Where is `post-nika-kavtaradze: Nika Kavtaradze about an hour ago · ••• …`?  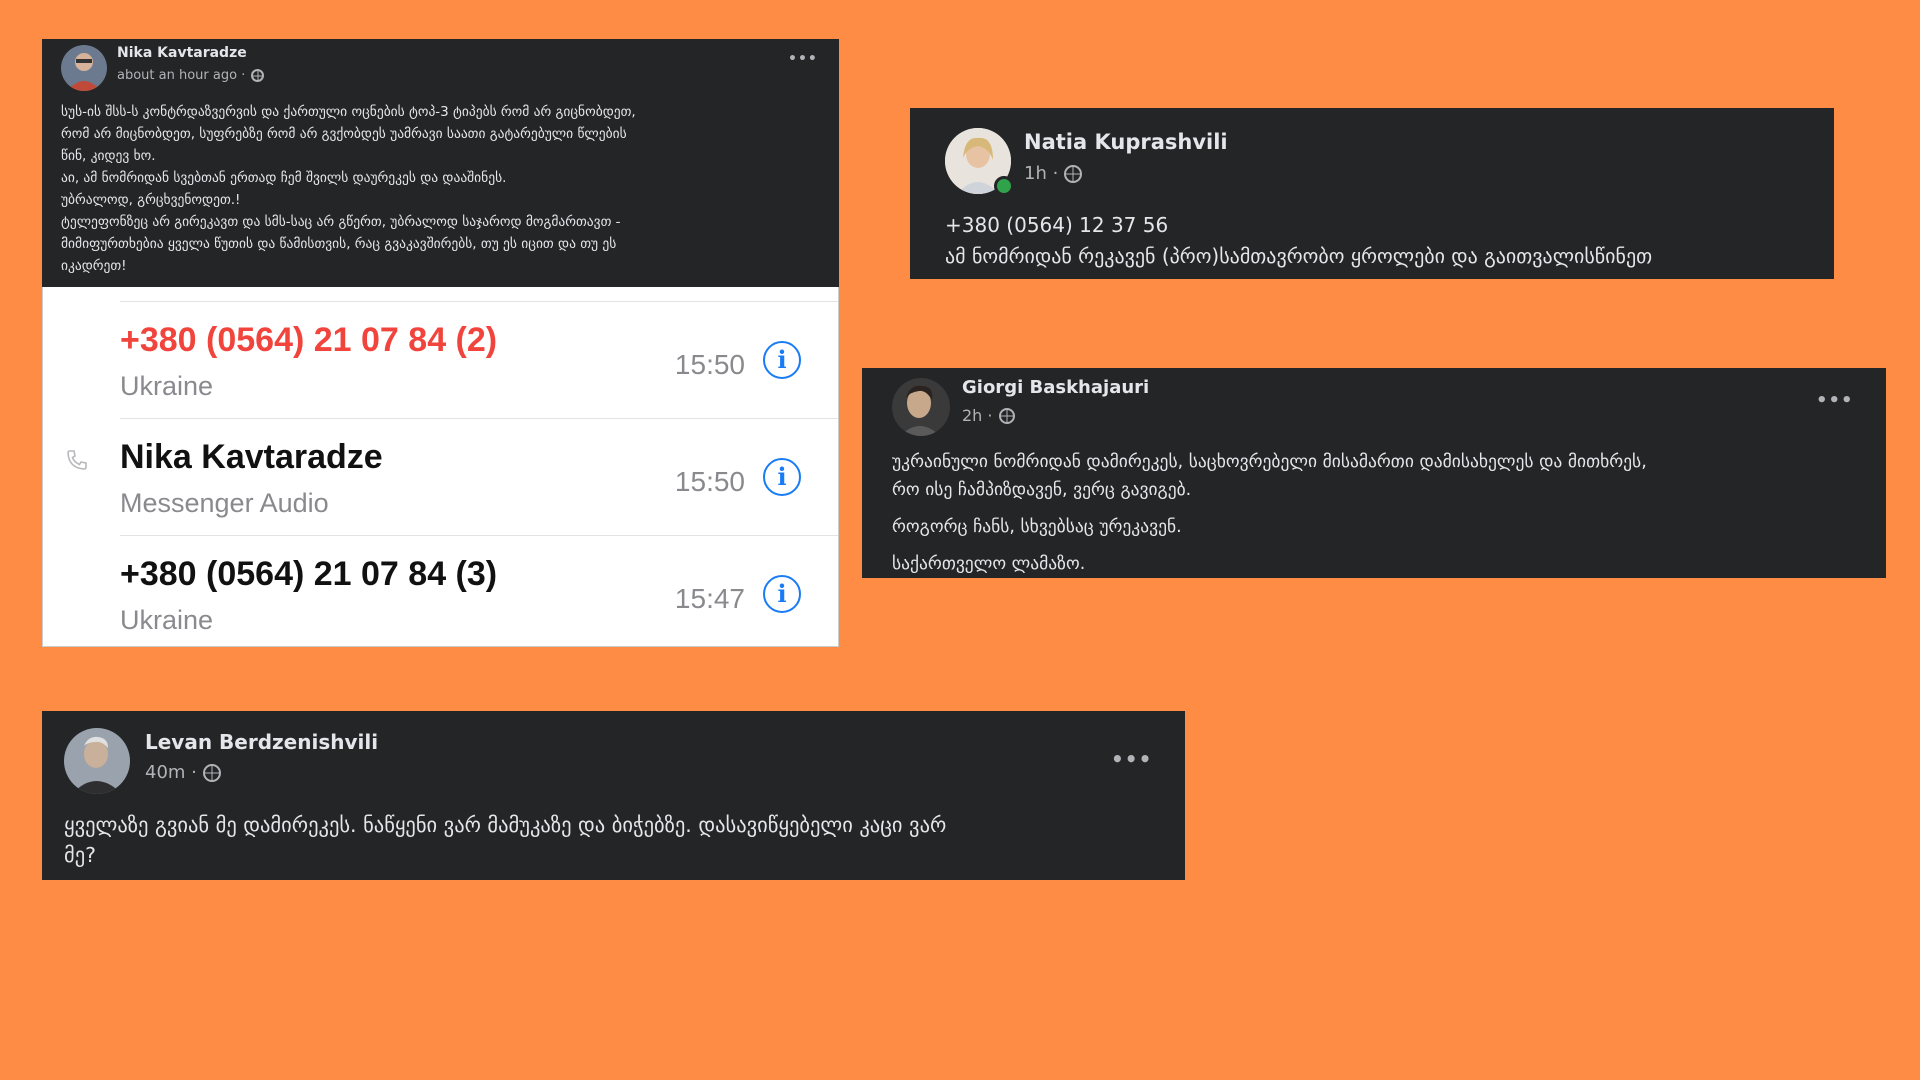
post-nika-kavtaradze: Nika Kavtaradze about an hour ago · ••• … is located at coordinates (440, 164).